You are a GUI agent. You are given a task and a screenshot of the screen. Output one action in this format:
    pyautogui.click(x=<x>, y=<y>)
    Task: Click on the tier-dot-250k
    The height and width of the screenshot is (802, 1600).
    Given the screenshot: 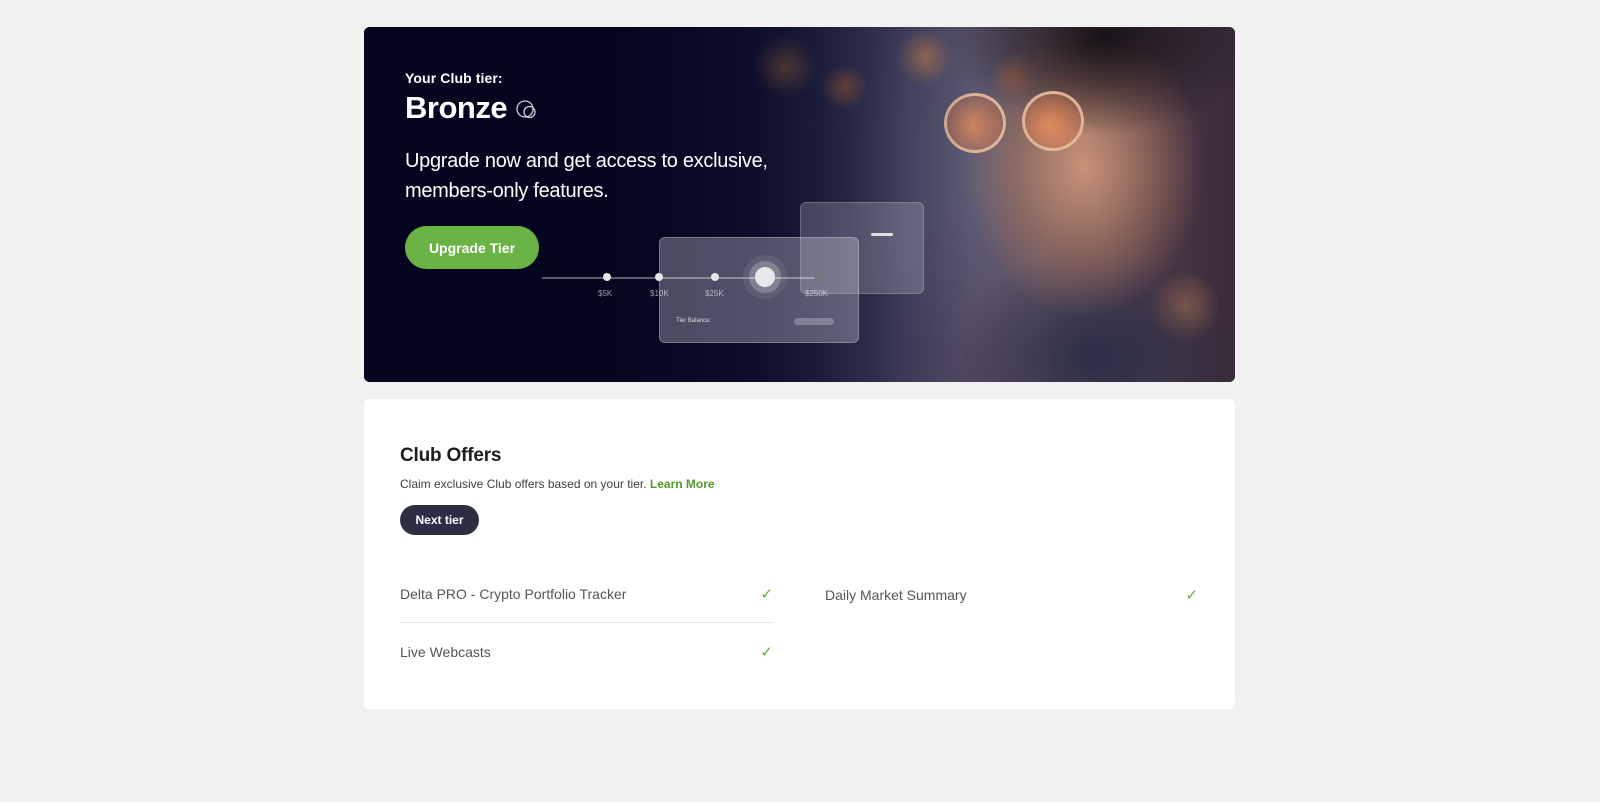 What is the action you would take?
    pyautogui.click(x=818, y=277)
    